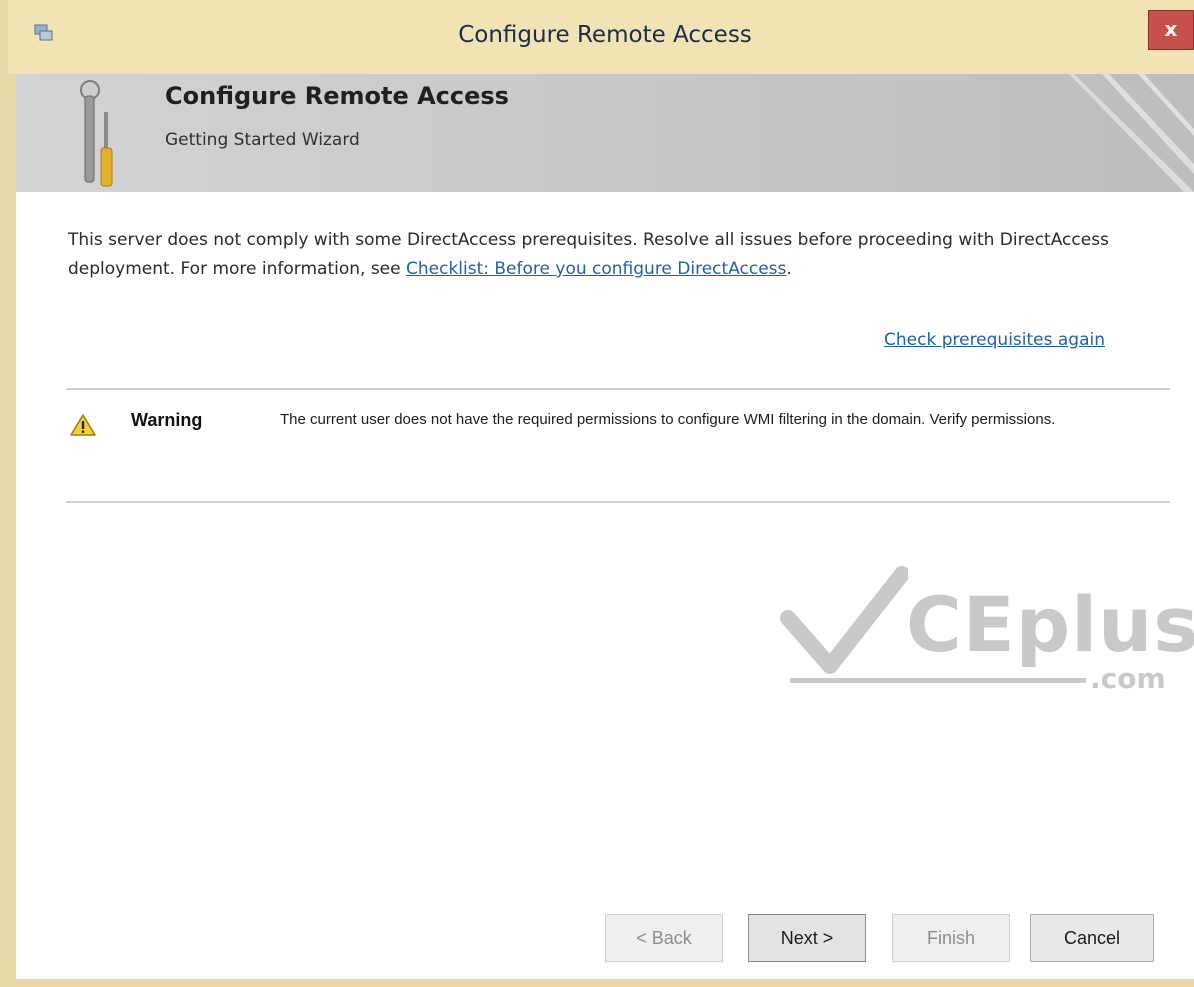 The width and height of the screenshot is (1194, 987). What do you see at coordinates (262, 140) in the screenshot?
I see `banner-subtitle: Getting Started Wizard` at bounding box center [262, 140].